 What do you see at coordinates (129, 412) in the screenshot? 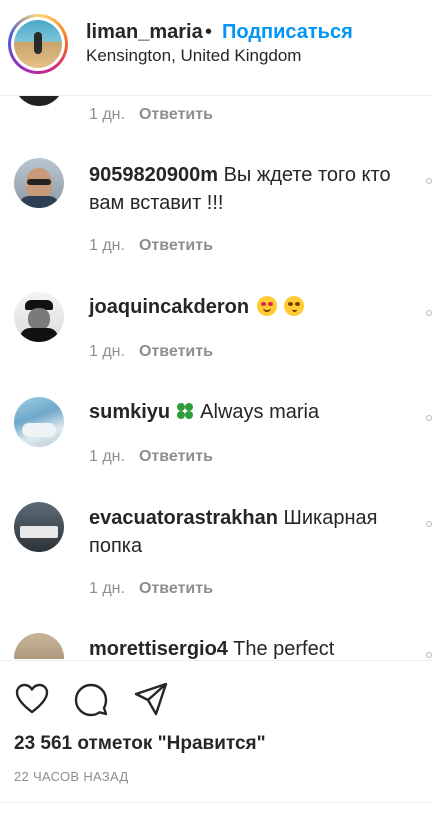
I see `comment-username: sumkiyu` at bounding box center [129, 412].